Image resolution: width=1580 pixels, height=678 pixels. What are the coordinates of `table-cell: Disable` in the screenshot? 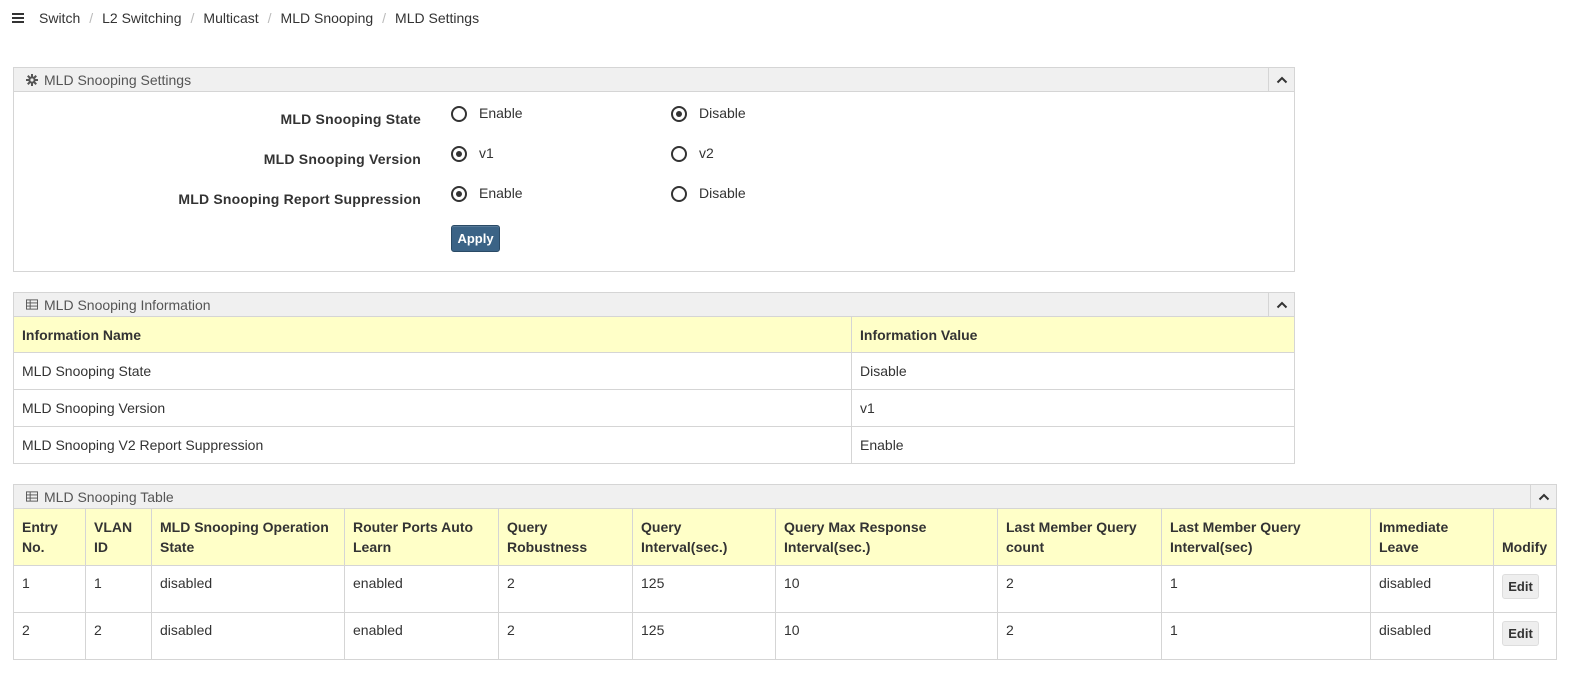 It's located at (1073, 371).